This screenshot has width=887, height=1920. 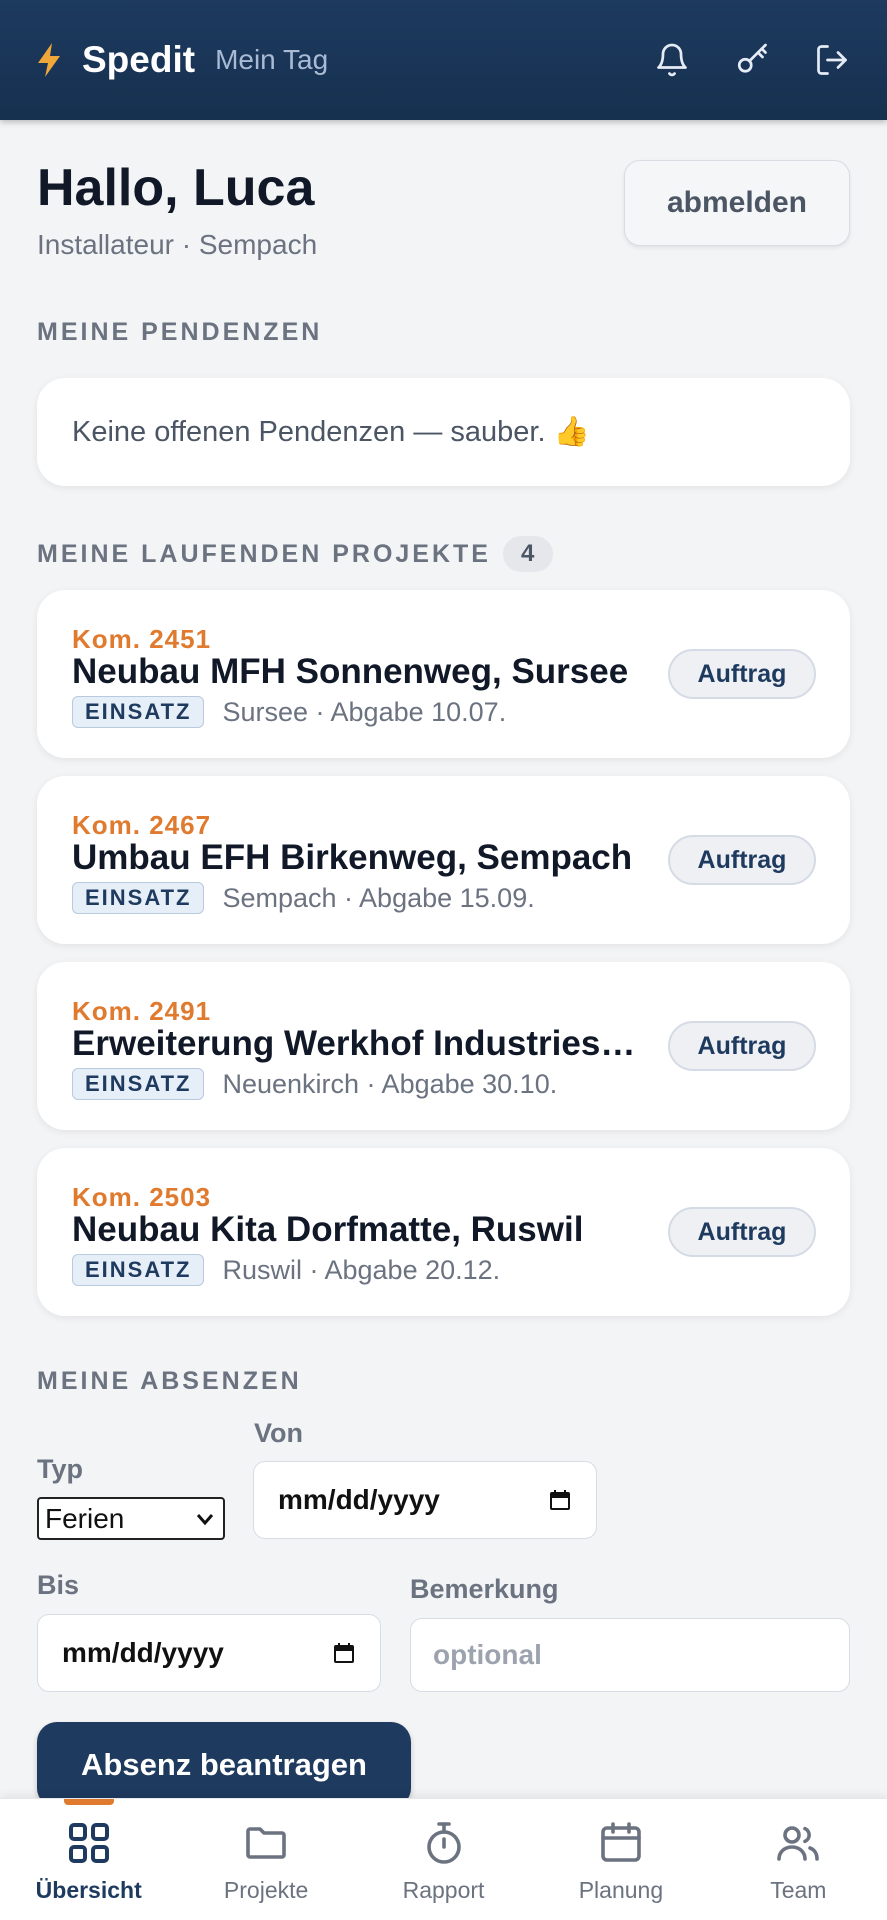 I want to click on project-title: Neubau MFH Sonnenweg, Sursee, so click(x=350, y=671).